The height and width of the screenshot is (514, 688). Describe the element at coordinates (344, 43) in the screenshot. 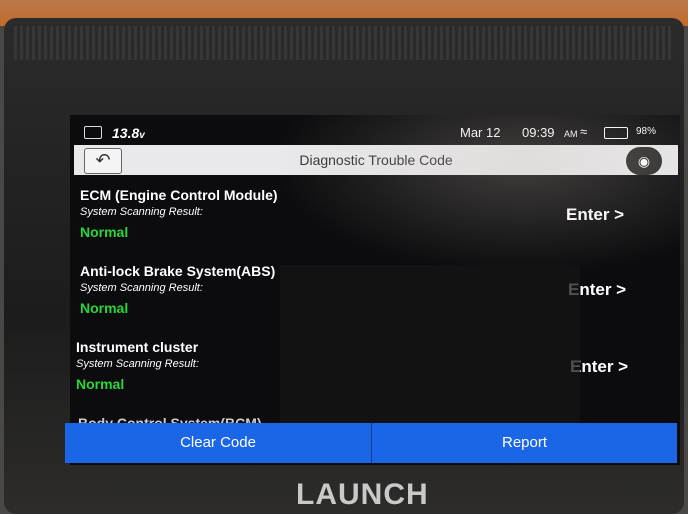

I see `bezel-grip` at that location.